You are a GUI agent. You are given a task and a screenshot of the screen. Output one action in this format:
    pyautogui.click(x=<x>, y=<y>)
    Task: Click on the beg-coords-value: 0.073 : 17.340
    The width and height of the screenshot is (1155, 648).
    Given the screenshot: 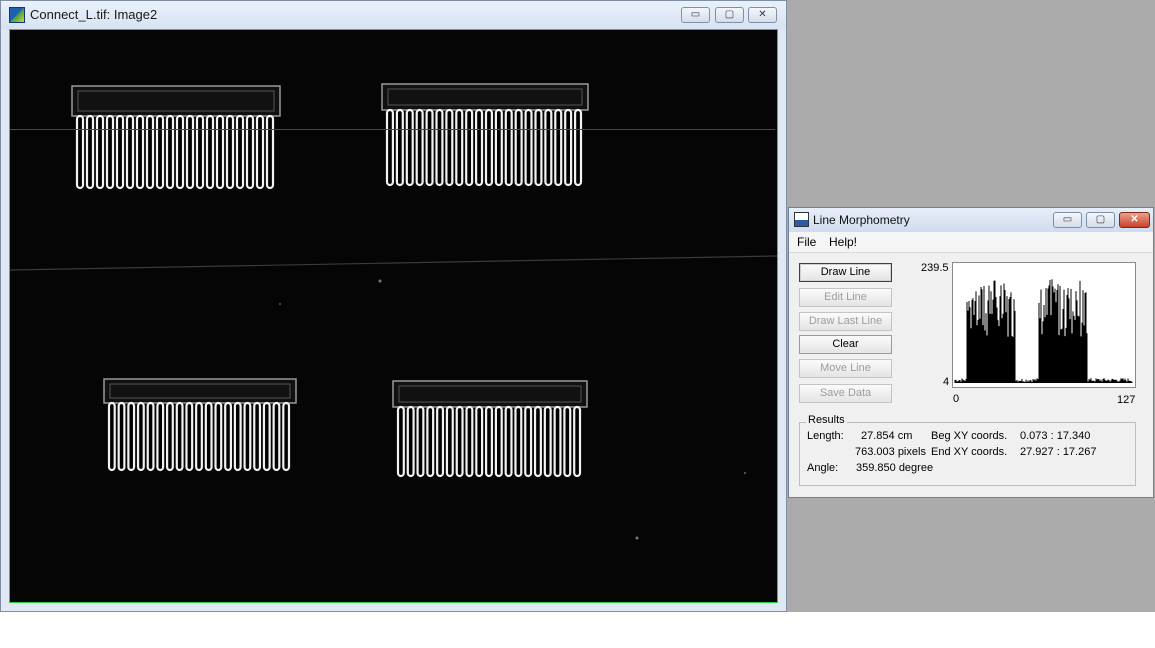 What is the action you would take?
    pyautogui.click(x=1055, y=436)
    